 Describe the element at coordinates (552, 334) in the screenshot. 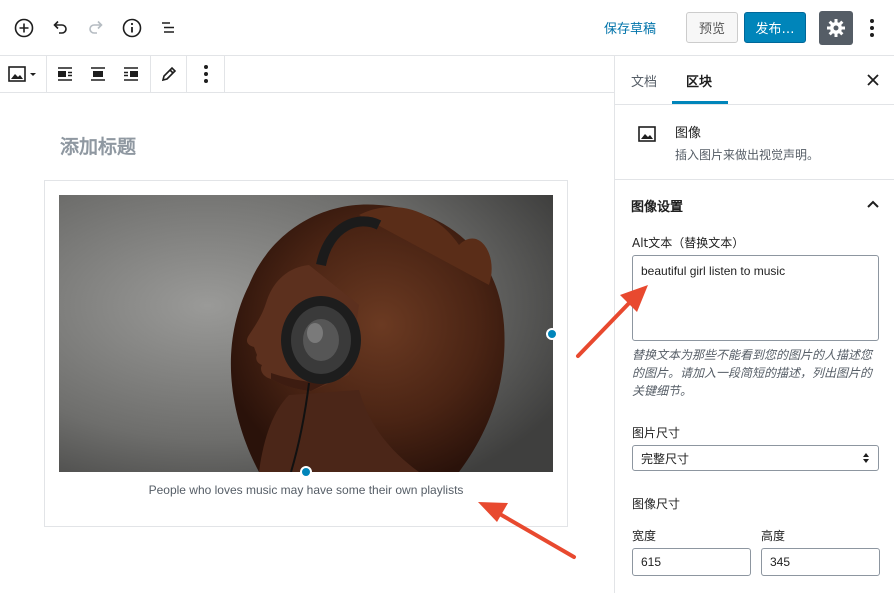

I see `resize-handle-right` at that location.